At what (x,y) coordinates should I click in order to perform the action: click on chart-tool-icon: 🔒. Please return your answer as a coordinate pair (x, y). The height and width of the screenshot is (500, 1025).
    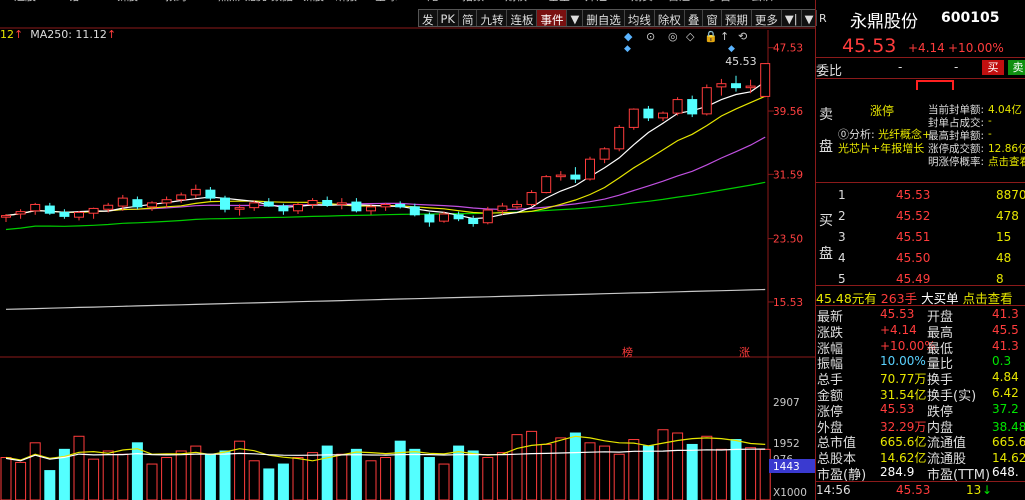
    Looking at the image, I should click on (711, 36).